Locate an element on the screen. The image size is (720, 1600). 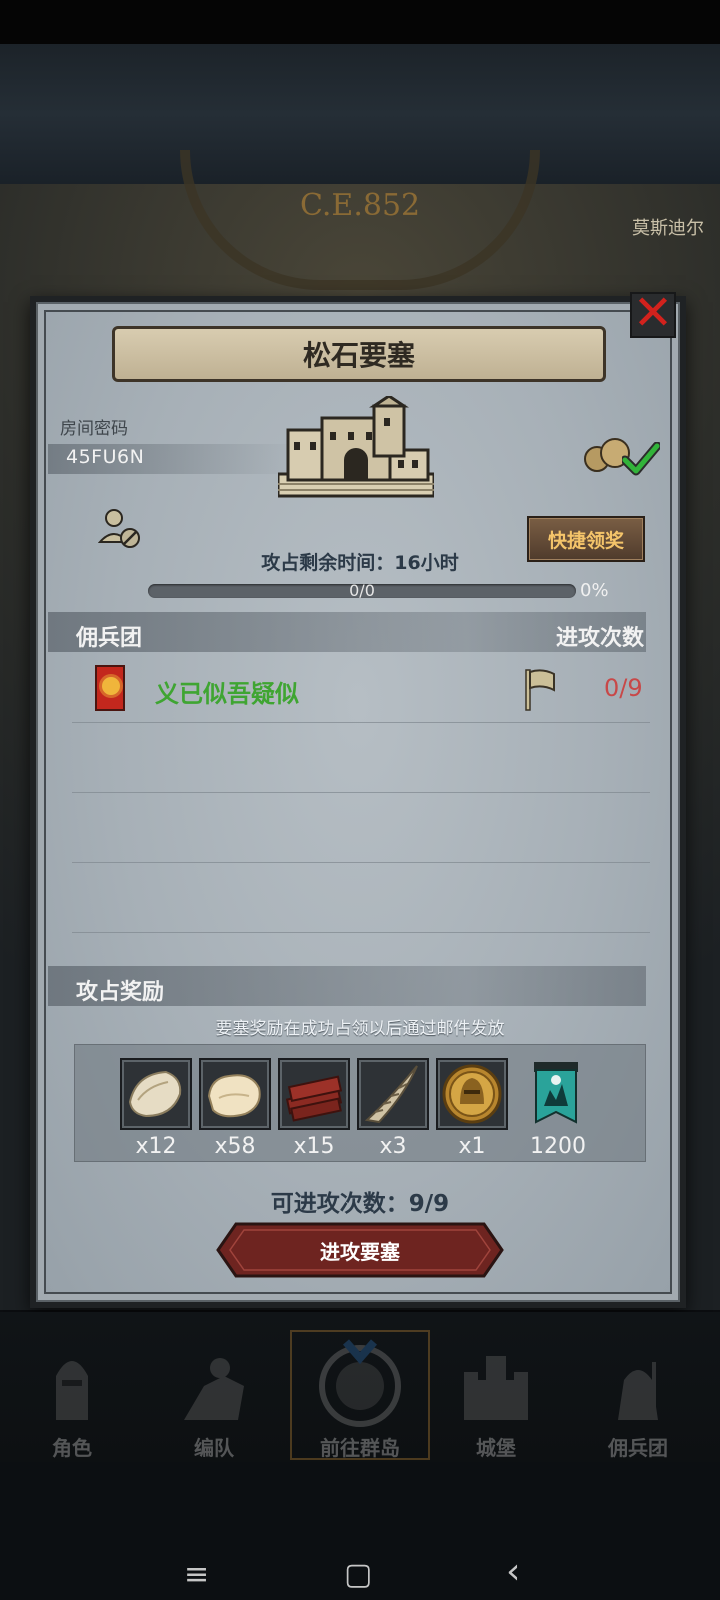
region-label: 莫斯迪尔 is located at coordinates (668, 228).